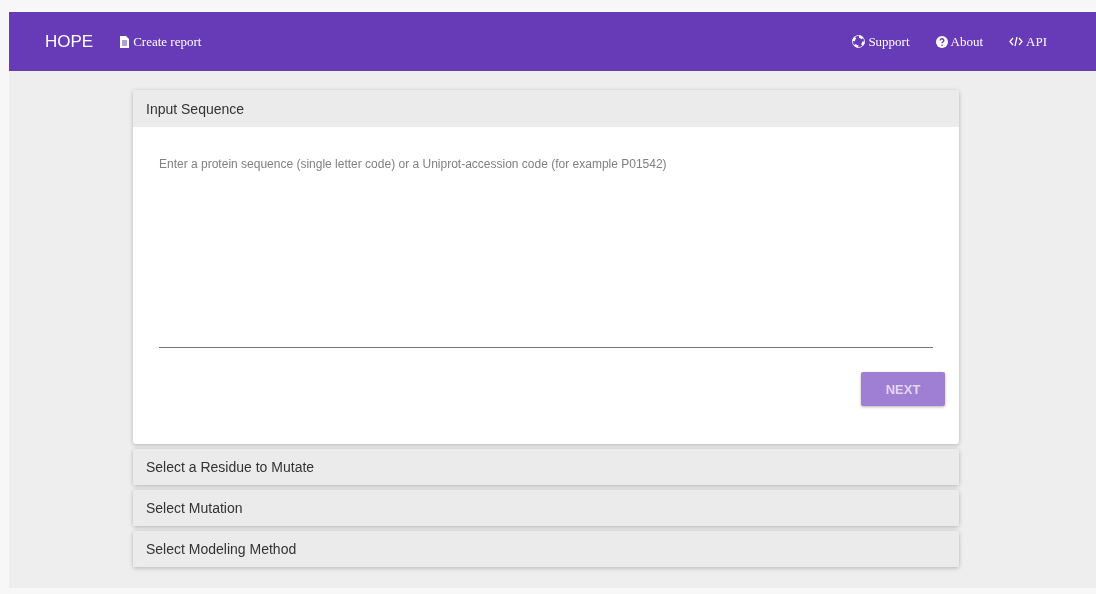  What do you see at coordinates (546, 108) in the screenshot?
I see `step-header: Input Sequence` at bounding box center [546, 108].